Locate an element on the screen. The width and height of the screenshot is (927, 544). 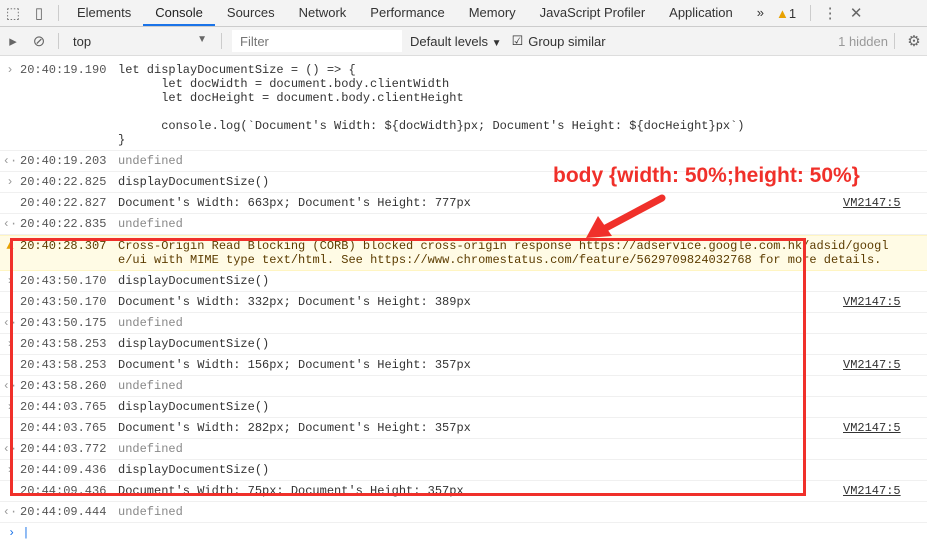
console-result: ‹· 20:44:09.444 undefined is located at coordinates (463, 512).